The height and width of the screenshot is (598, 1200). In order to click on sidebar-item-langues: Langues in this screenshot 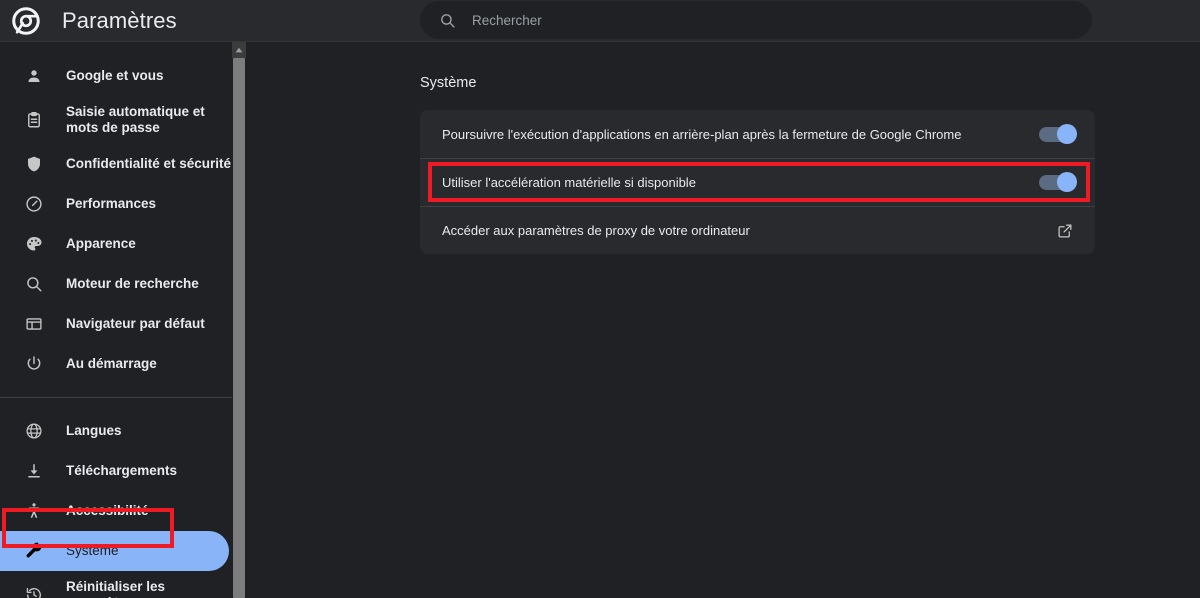, I will do `click(116, 431)`.